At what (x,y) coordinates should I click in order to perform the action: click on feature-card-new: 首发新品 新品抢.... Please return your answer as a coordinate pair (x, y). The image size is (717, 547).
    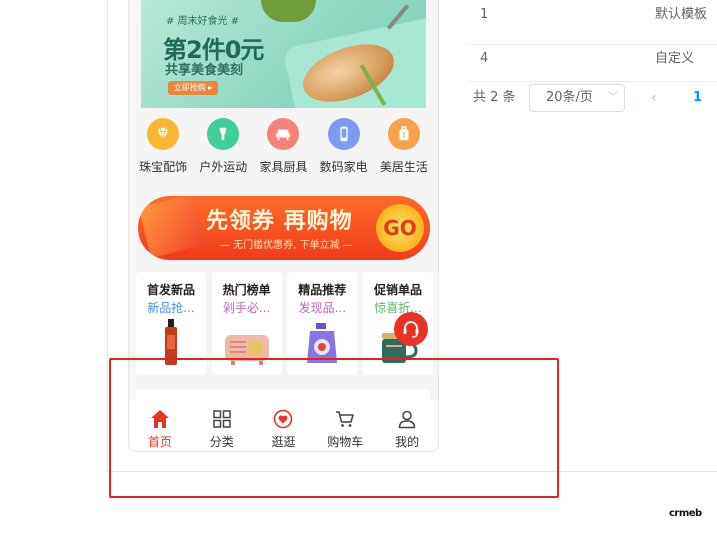
    Looking at the image, I should click on (171, 323).